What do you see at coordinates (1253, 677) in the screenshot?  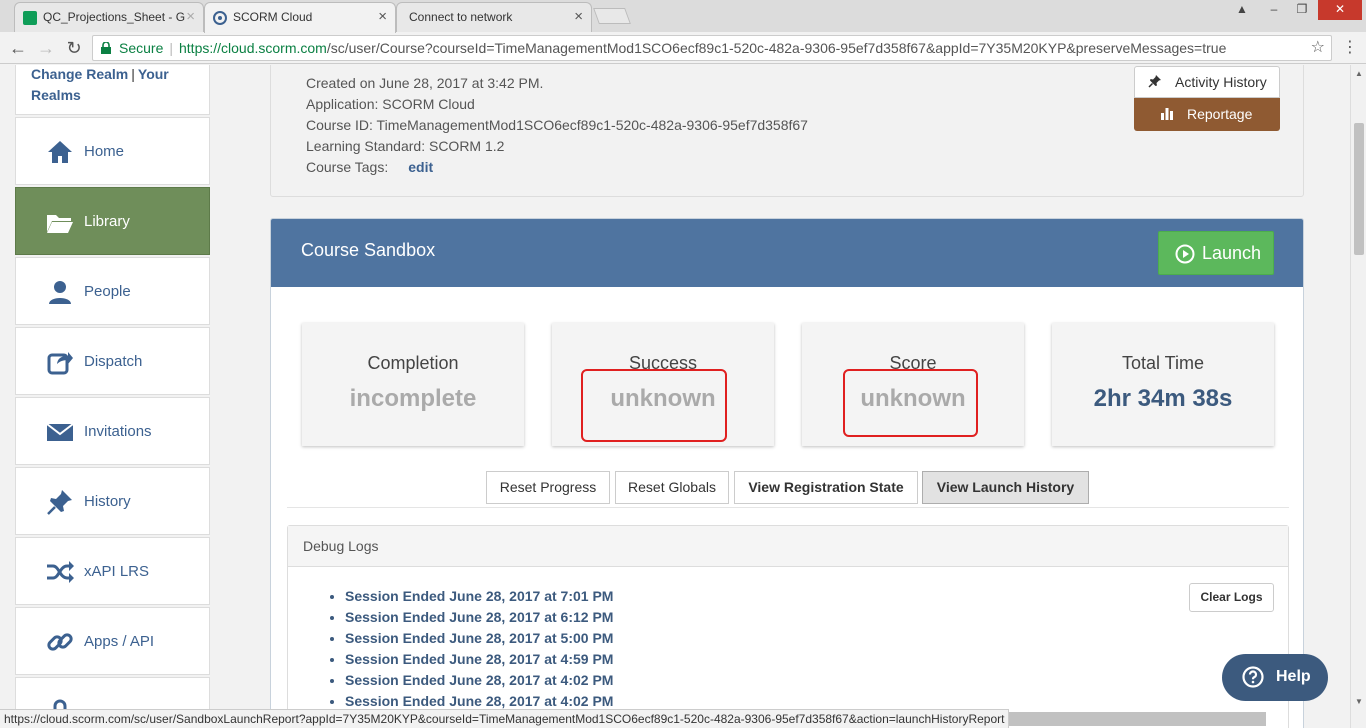 I see `question-circle-icon` at bounding box center [1253, 677].